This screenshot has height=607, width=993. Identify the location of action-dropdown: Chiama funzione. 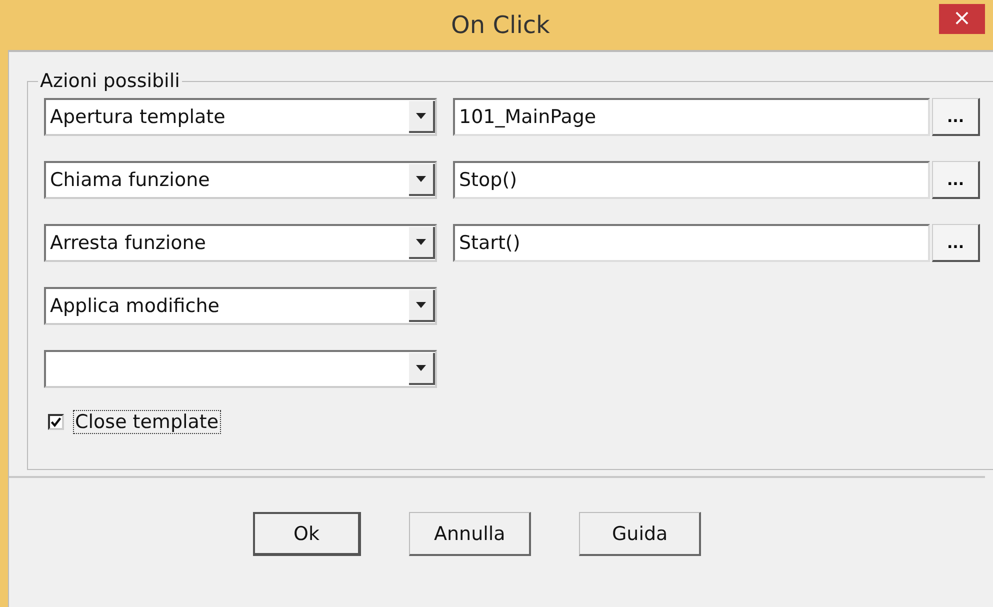
(240, 180).